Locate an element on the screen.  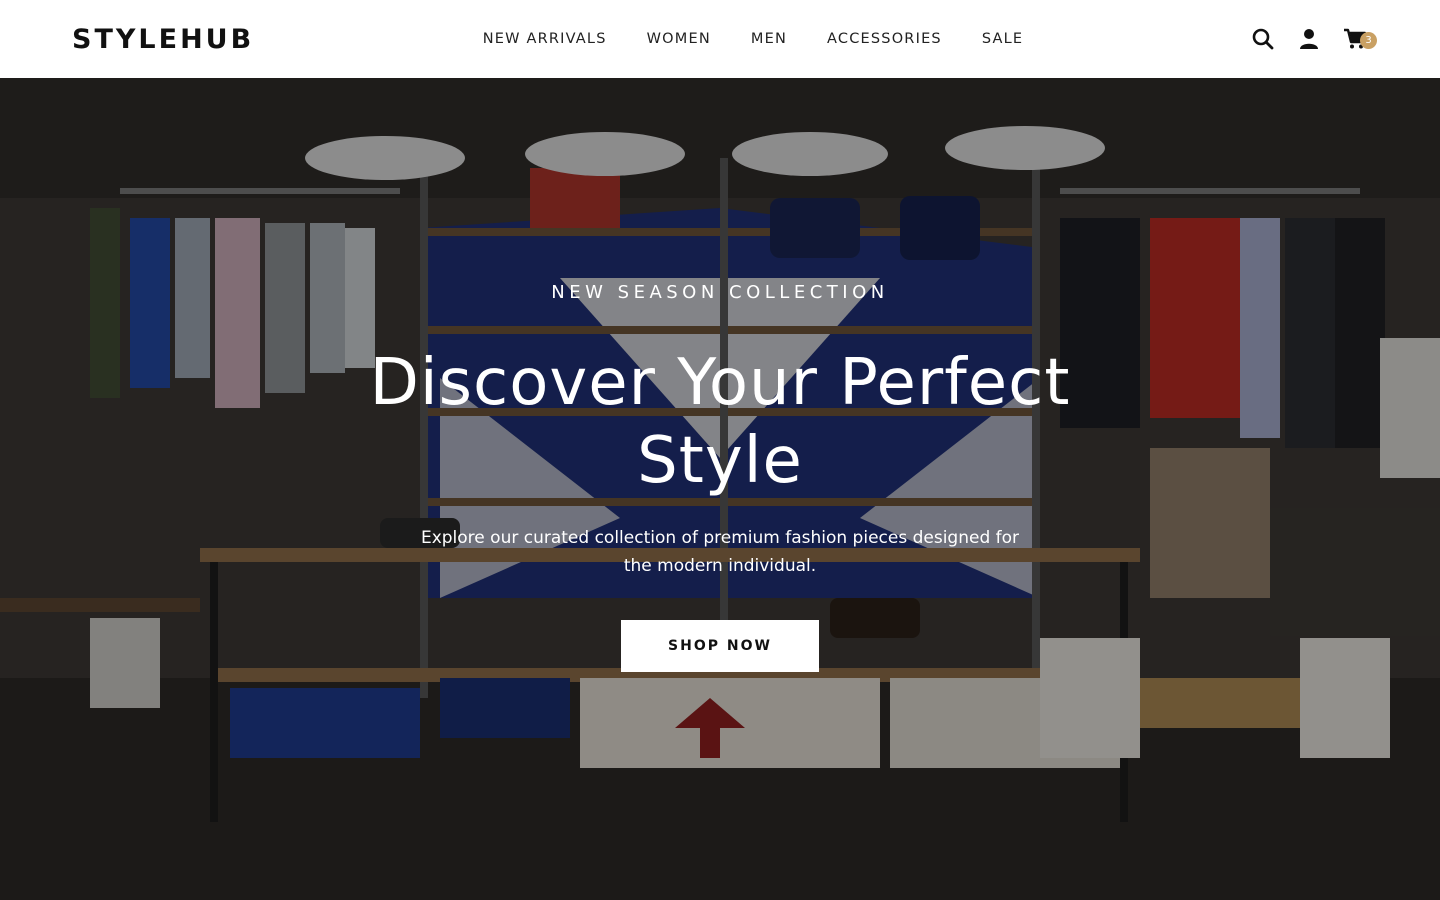
cart-icon: 3 is located at coordinates (1359, 39).